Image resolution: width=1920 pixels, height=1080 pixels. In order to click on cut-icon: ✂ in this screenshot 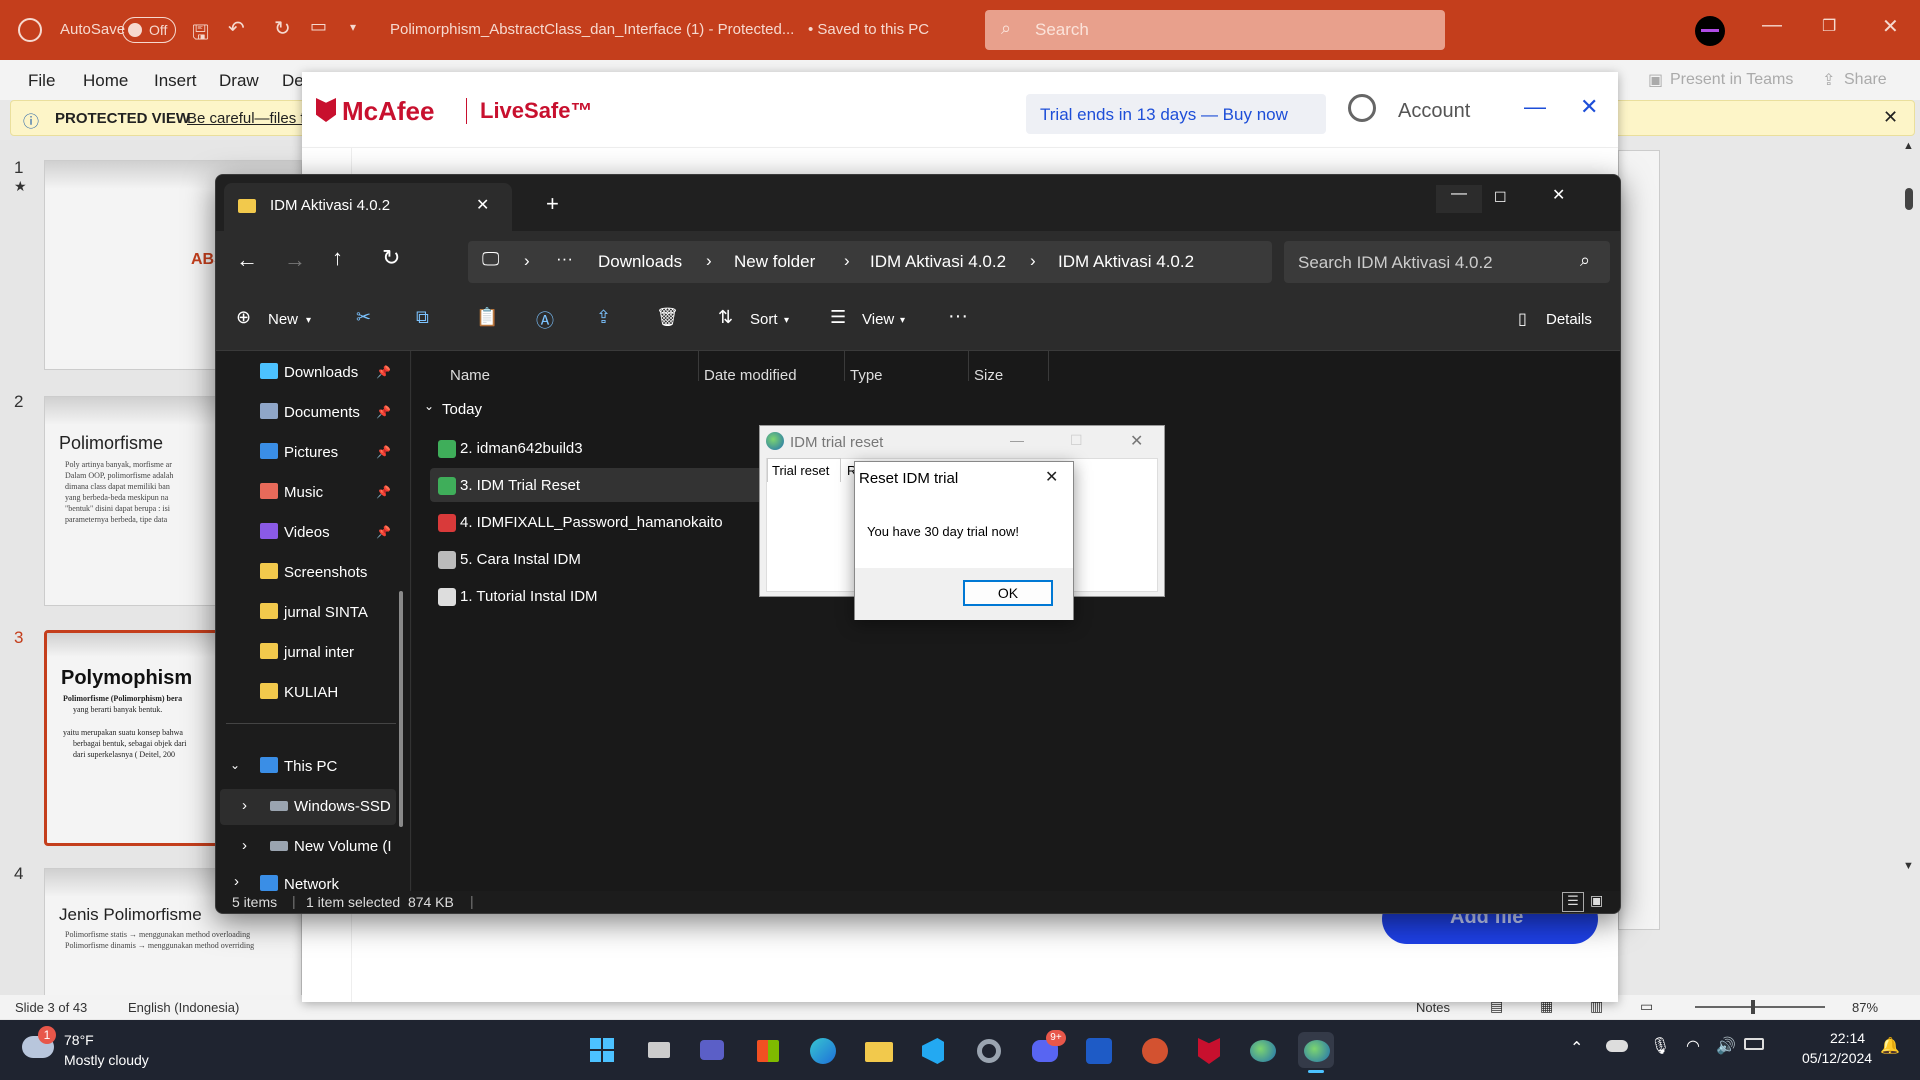, I will do `click(363, 317)`.